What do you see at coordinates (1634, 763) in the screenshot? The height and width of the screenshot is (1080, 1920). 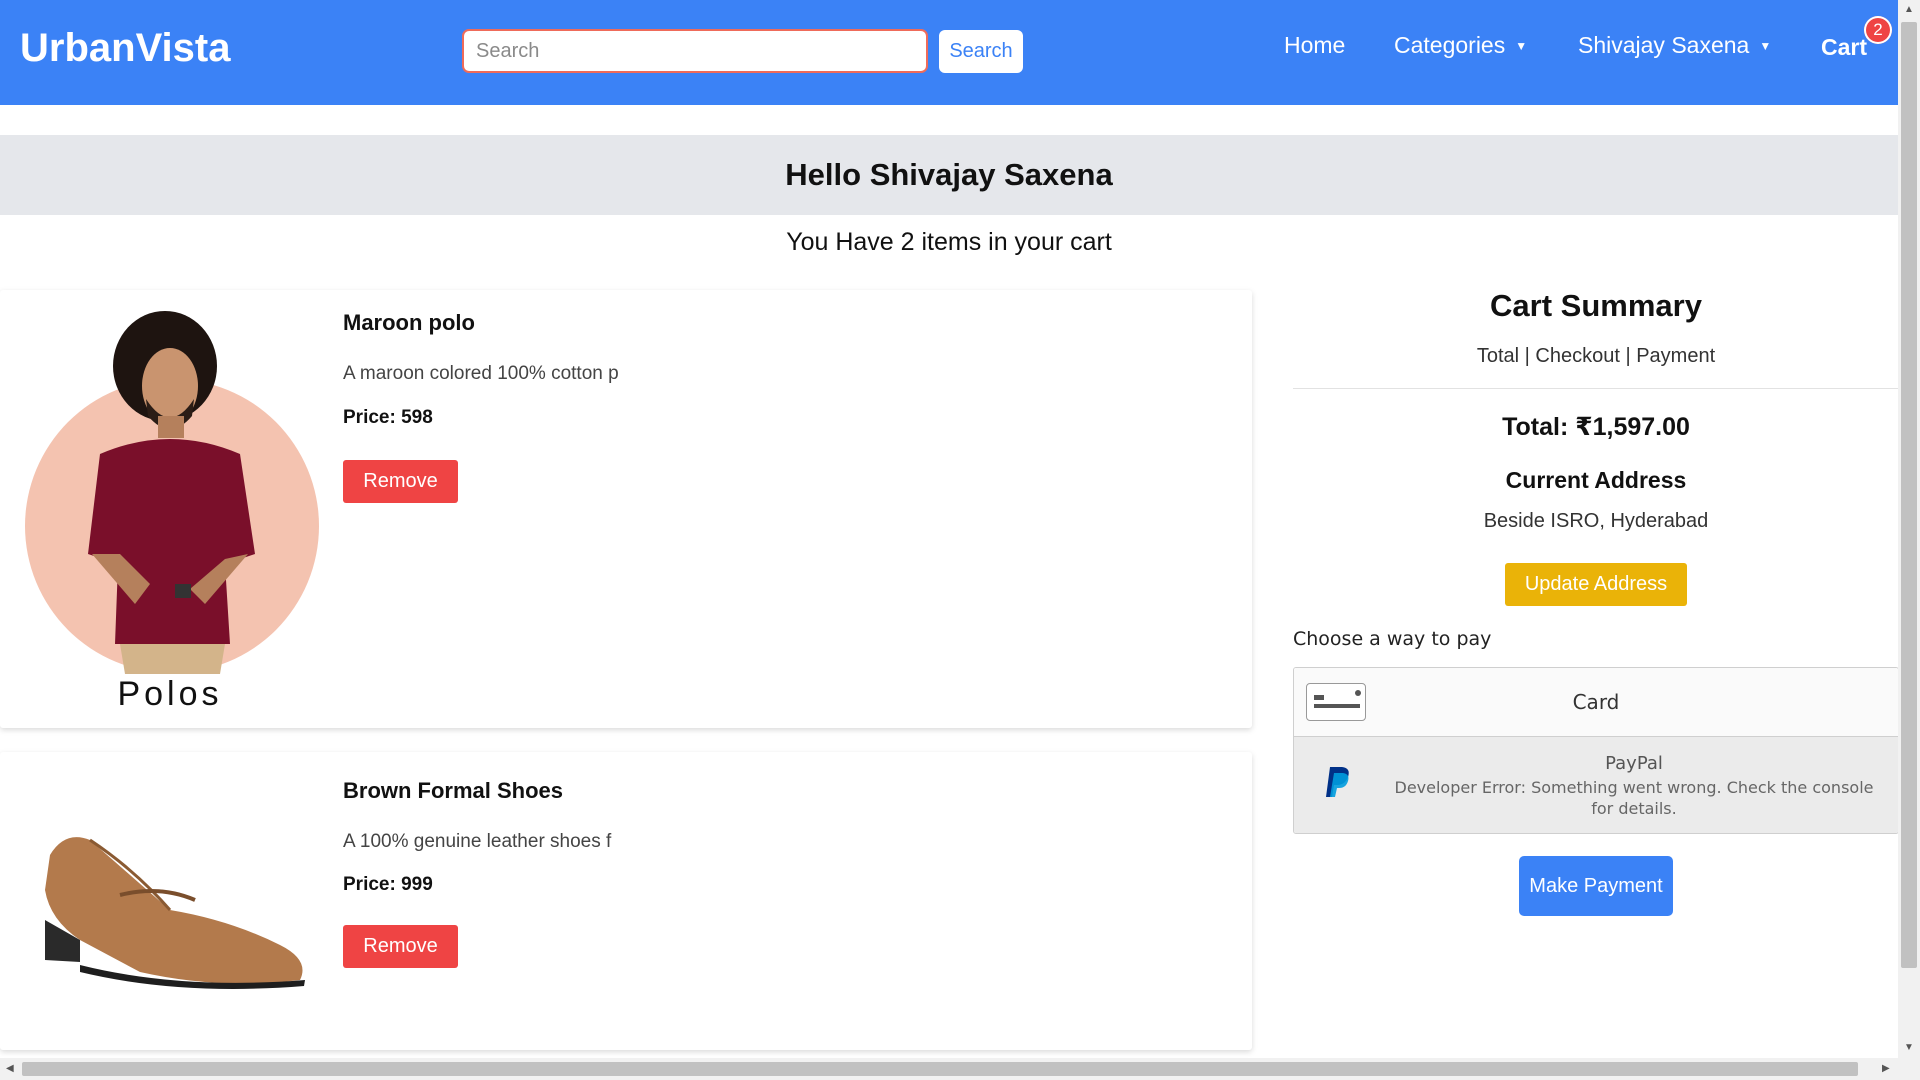 I see `paypal-label: PayPal` at bounding box center [1634, 763].